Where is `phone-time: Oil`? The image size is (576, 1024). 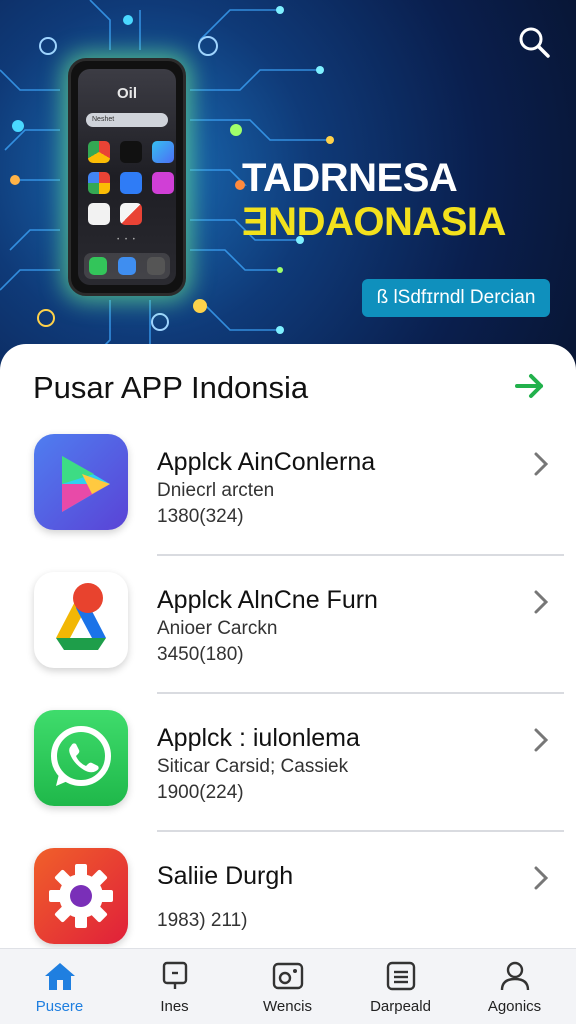 phone-time: Oil is located at coordinates (126, 93).